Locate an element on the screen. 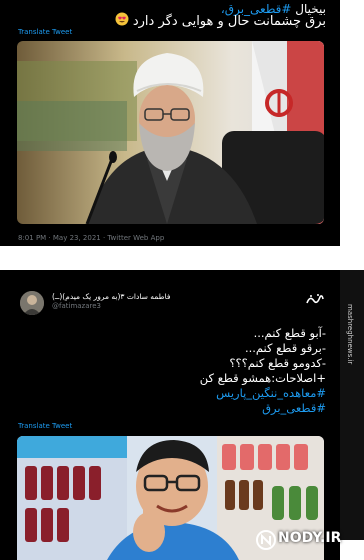 The height and width of the screenshot is (560, 364). tweet1-timestamp: 8:01 PM · May 23, 2021 · Twitter Web App is located at coordinates (91, 238).